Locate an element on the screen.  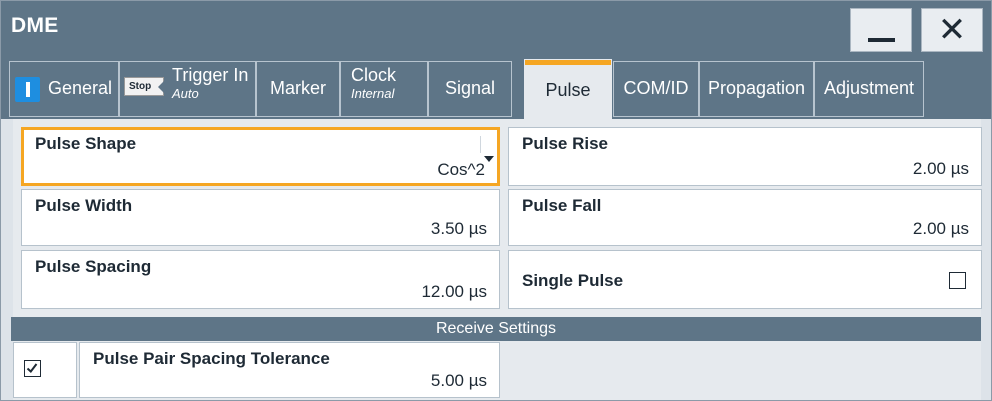
title-bar: DME ✕ is located at coordinates (496, 27).